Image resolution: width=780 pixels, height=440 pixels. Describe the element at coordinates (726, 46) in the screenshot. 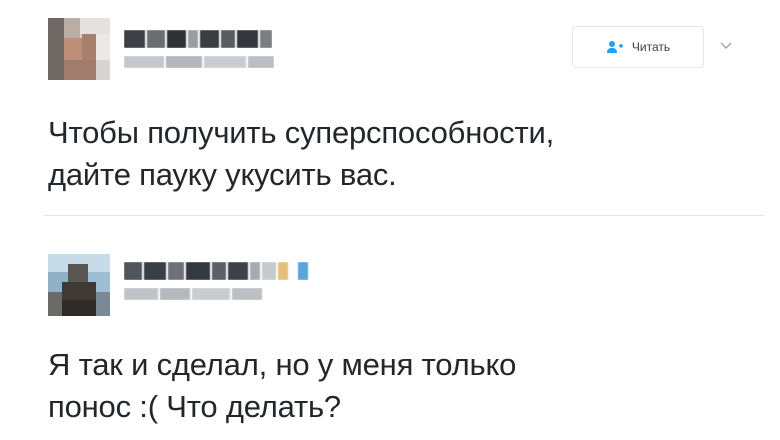

I see `chevron-down-icon` at that location.